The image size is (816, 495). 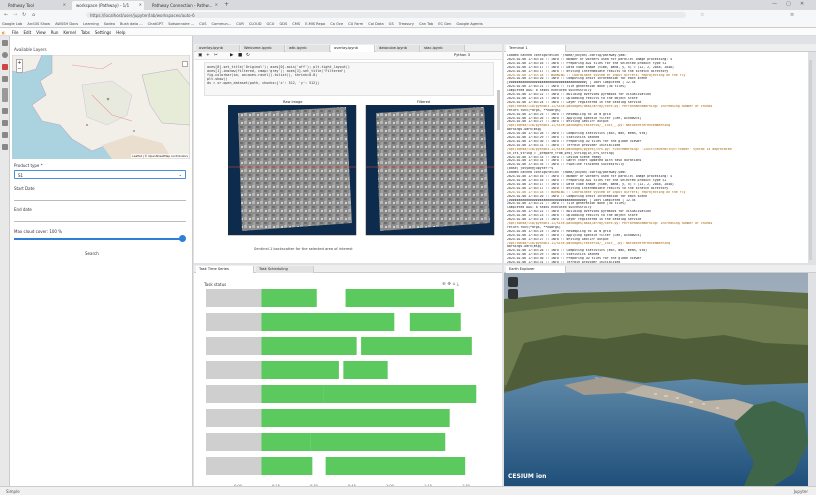 What do you see at coordinates (513, 282) in the screenshot?
I see `home-view-button` at bounding box center [513, 282].